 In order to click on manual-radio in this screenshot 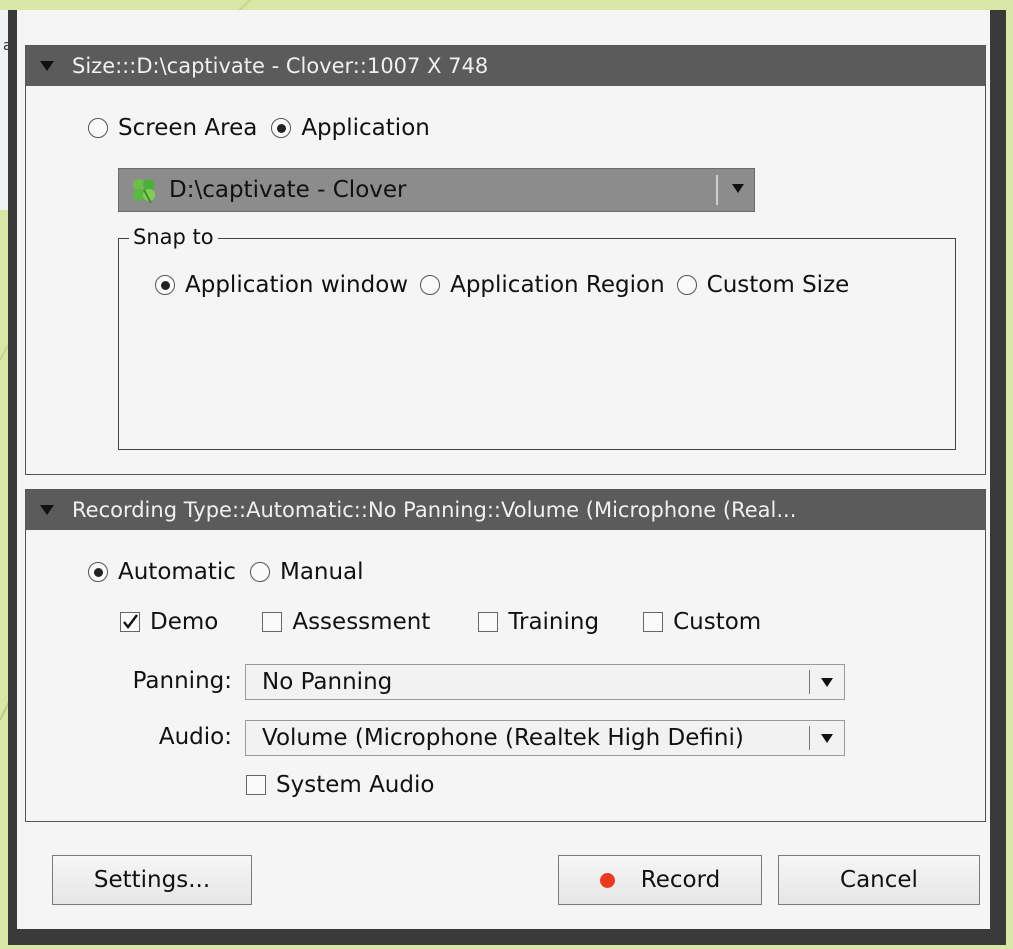, I will do `click(259, 572)`.